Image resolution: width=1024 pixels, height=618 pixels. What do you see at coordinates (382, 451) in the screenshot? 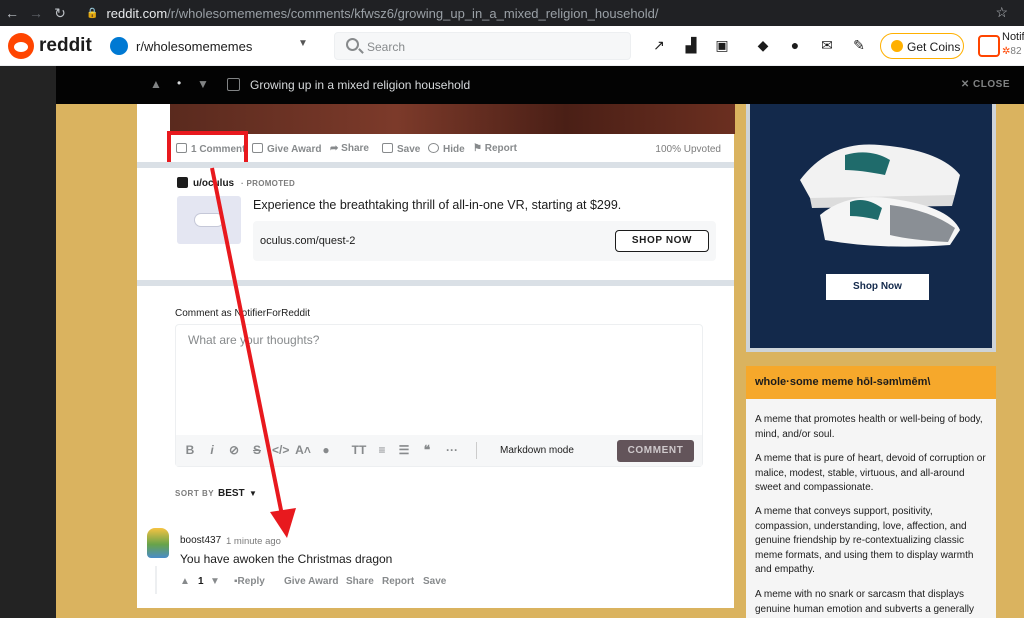
I see `bulleted-list-icon: ≡` at bounding box center [382, 451].